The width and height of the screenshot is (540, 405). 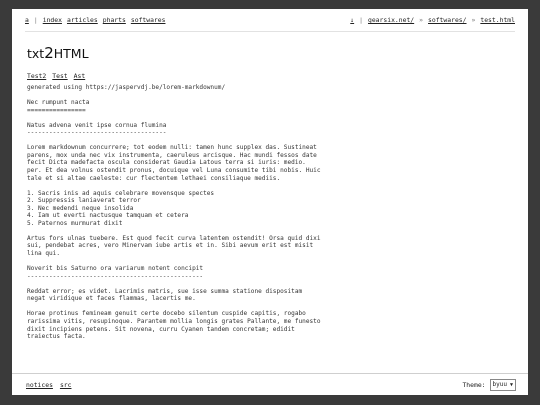 I want to click on title-part-2: 2, so click(x=49, y=53).